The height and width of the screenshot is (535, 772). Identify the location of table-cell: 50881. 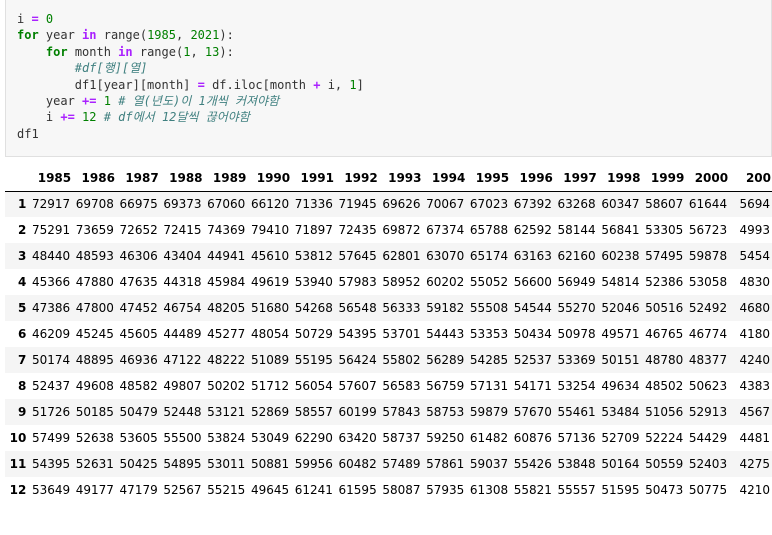
(270, 464).